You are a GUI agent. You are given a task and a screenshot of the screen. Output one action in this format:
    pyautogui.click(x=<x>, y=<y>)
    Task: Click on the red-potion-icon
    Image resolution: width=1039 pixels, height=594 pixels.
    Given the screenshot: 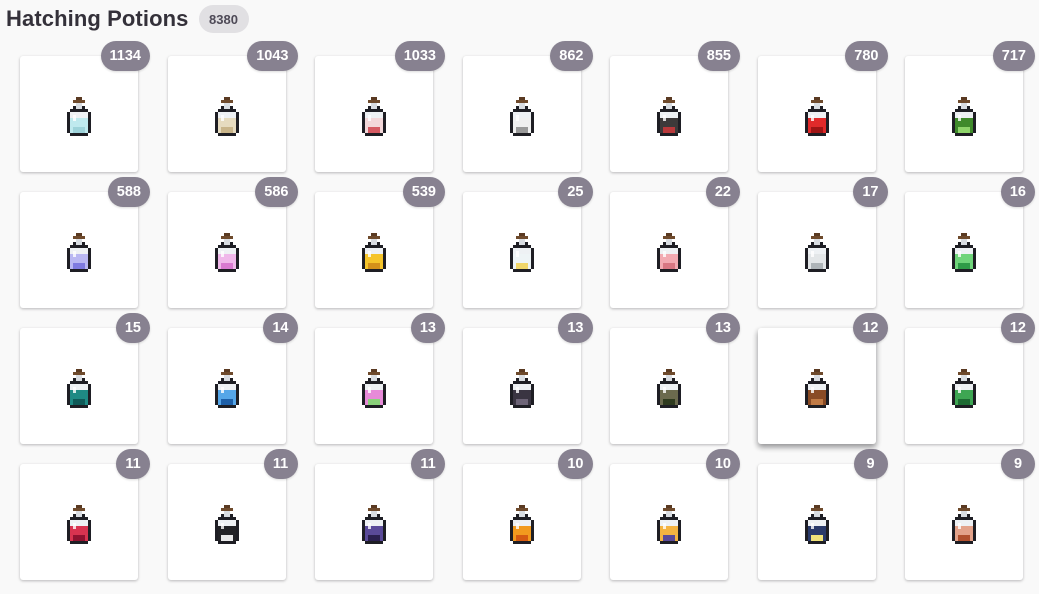 What is the action you would take?
    pyautogui.click(x=817, y=118)
    